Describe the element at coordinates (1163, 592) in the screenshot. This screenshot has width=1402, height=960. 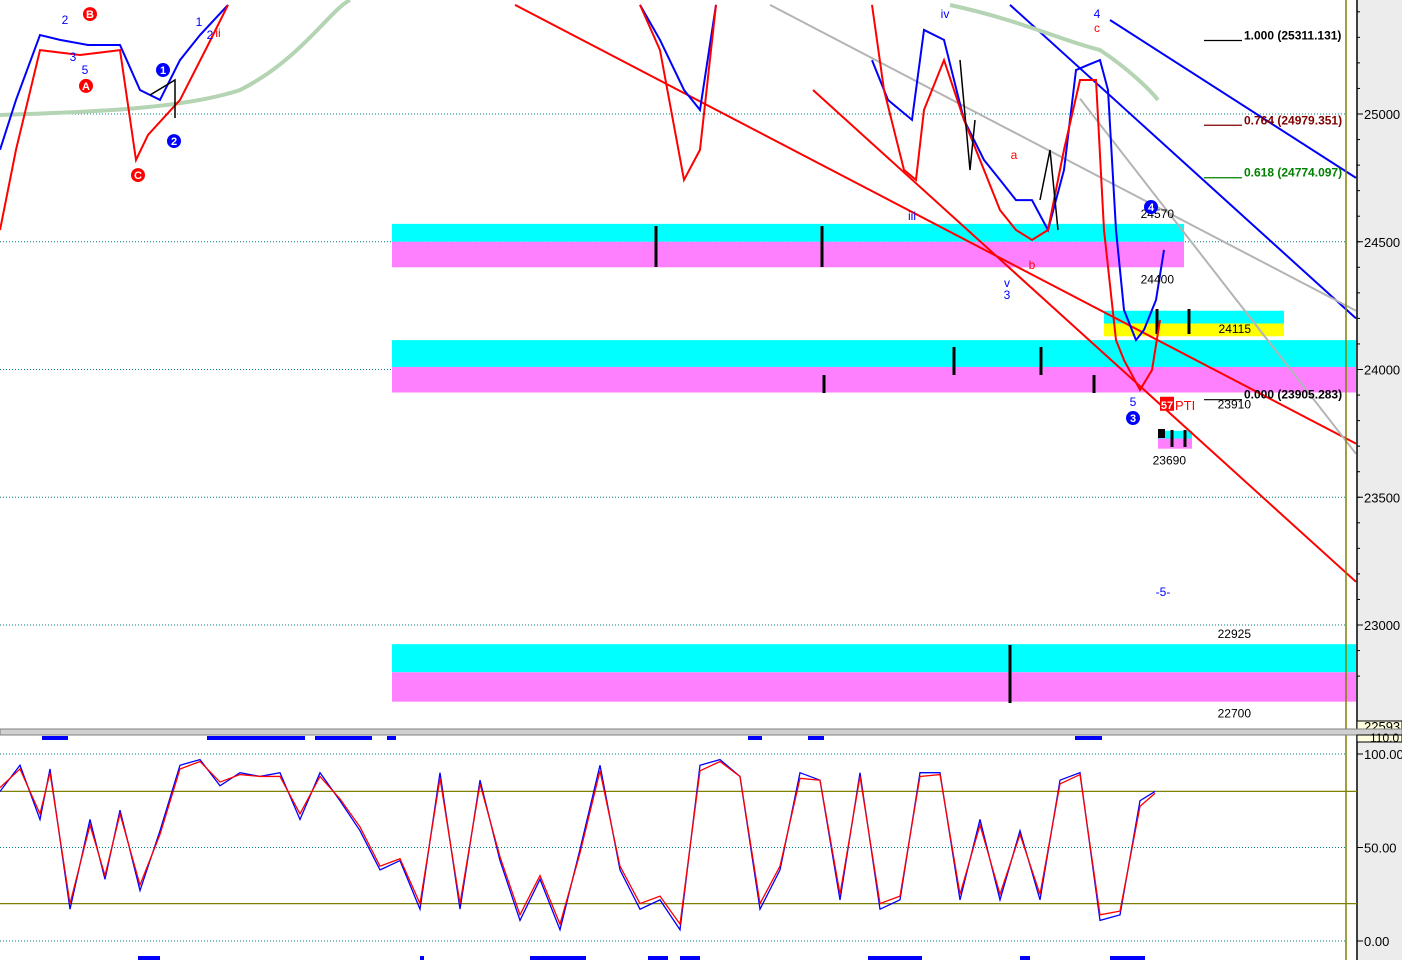
I see `wave-label: -5-` at that location.